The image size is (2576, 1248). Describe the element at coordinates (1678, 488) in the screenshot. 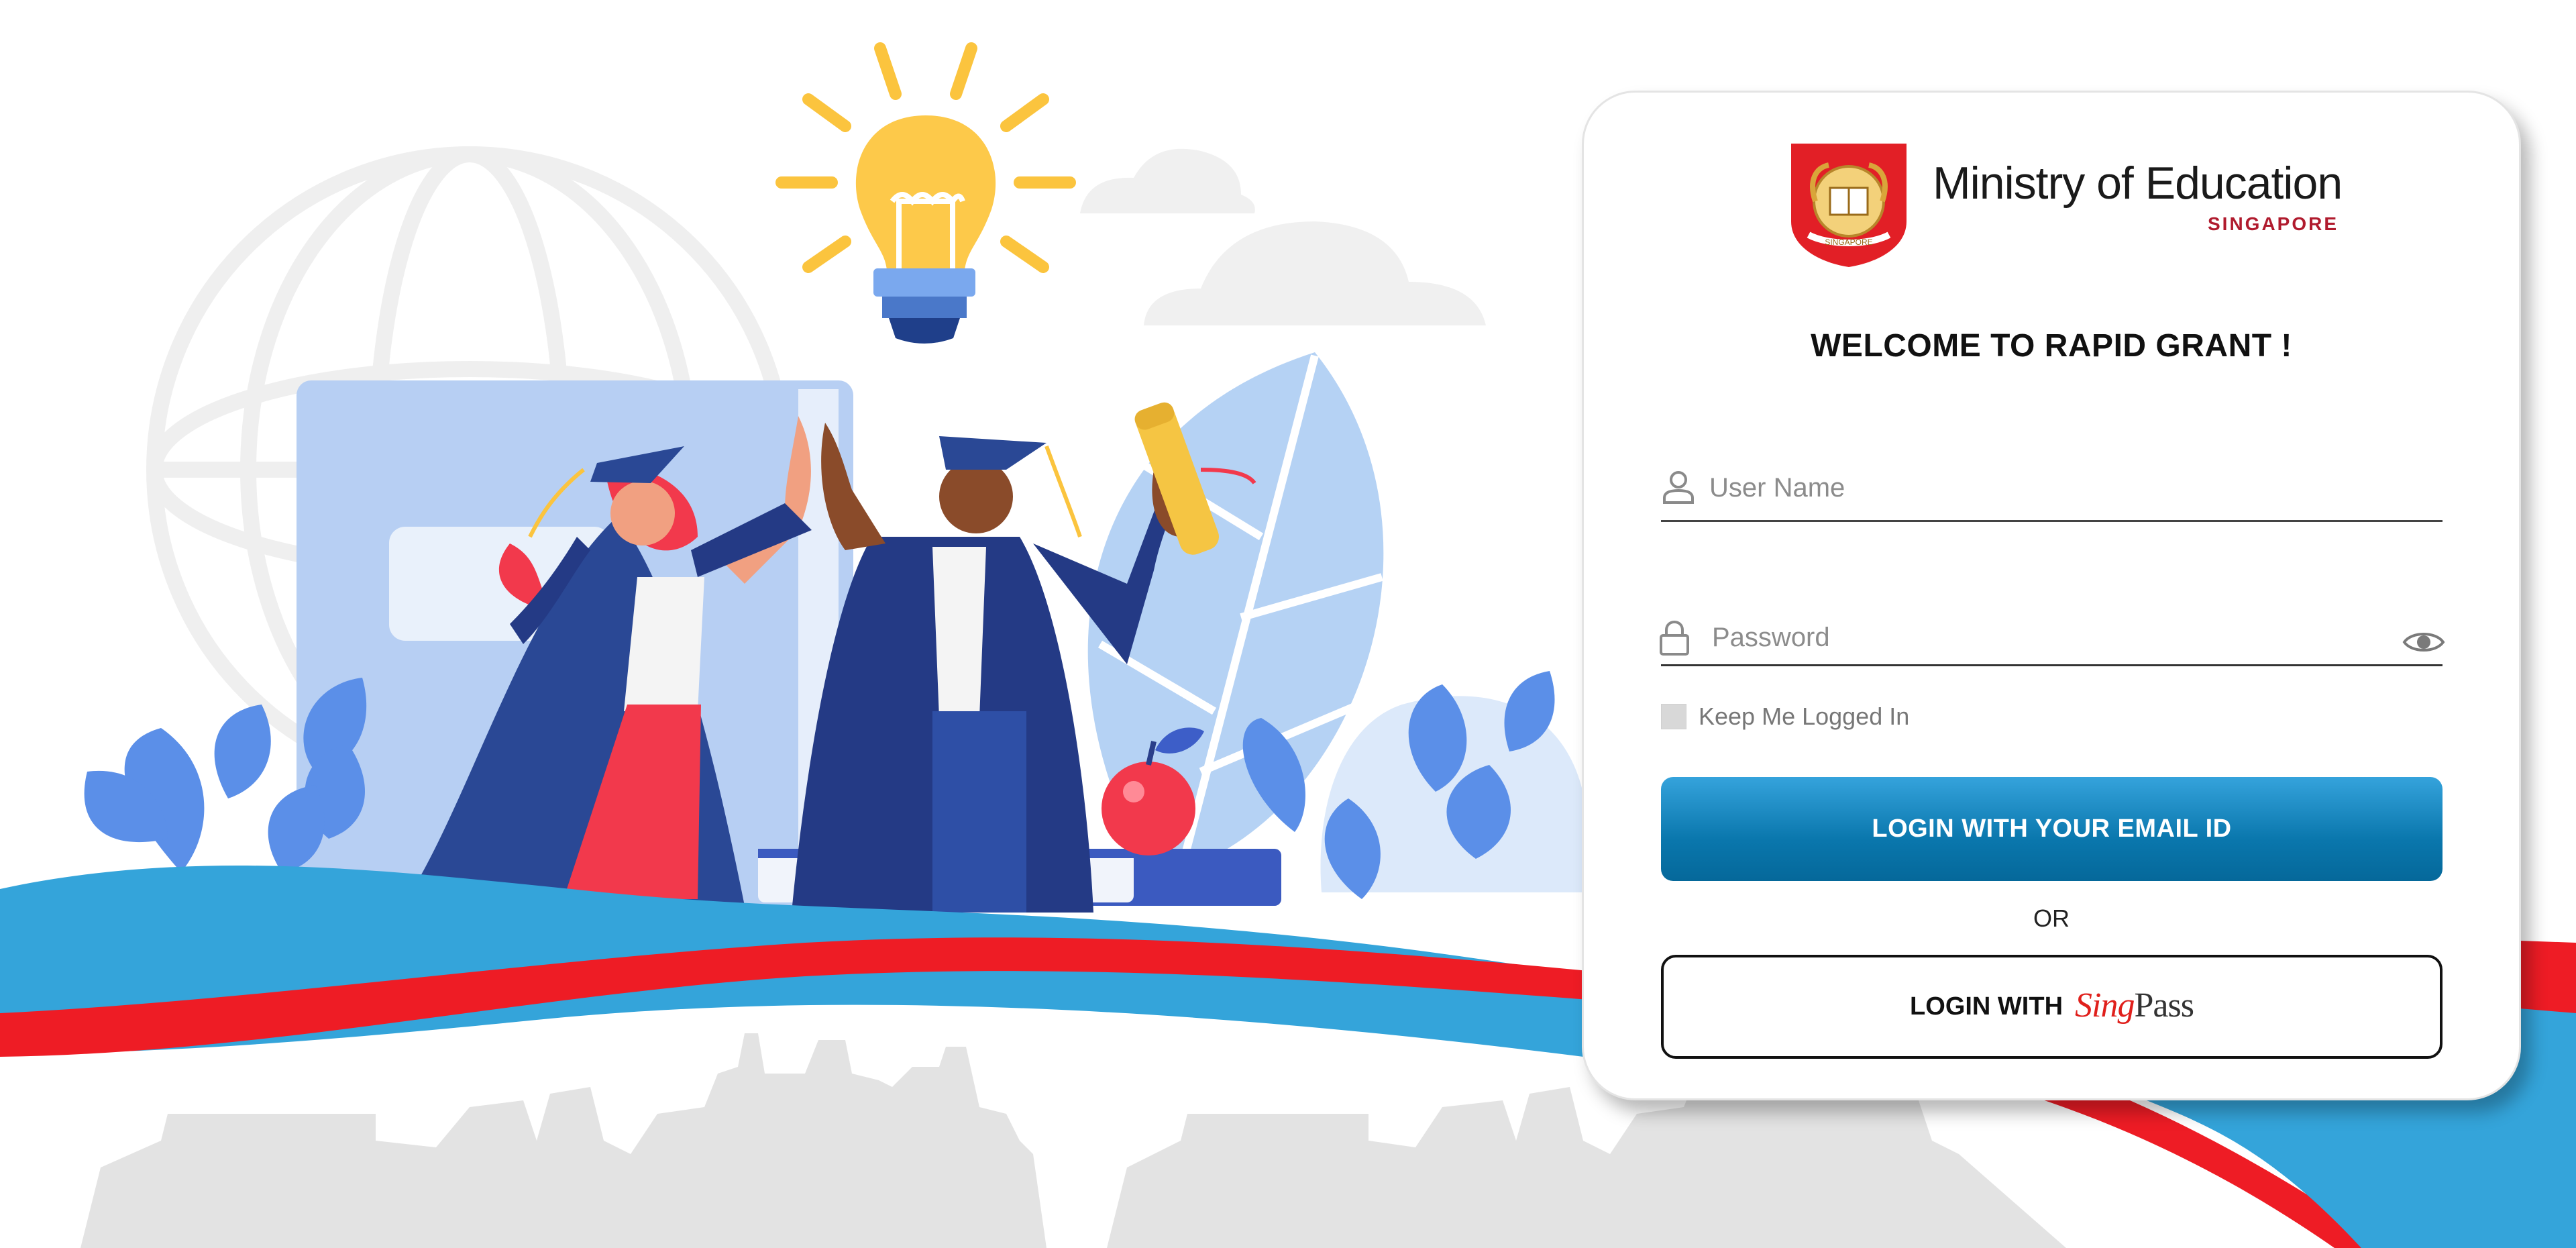

I see `user-icon` at that location.